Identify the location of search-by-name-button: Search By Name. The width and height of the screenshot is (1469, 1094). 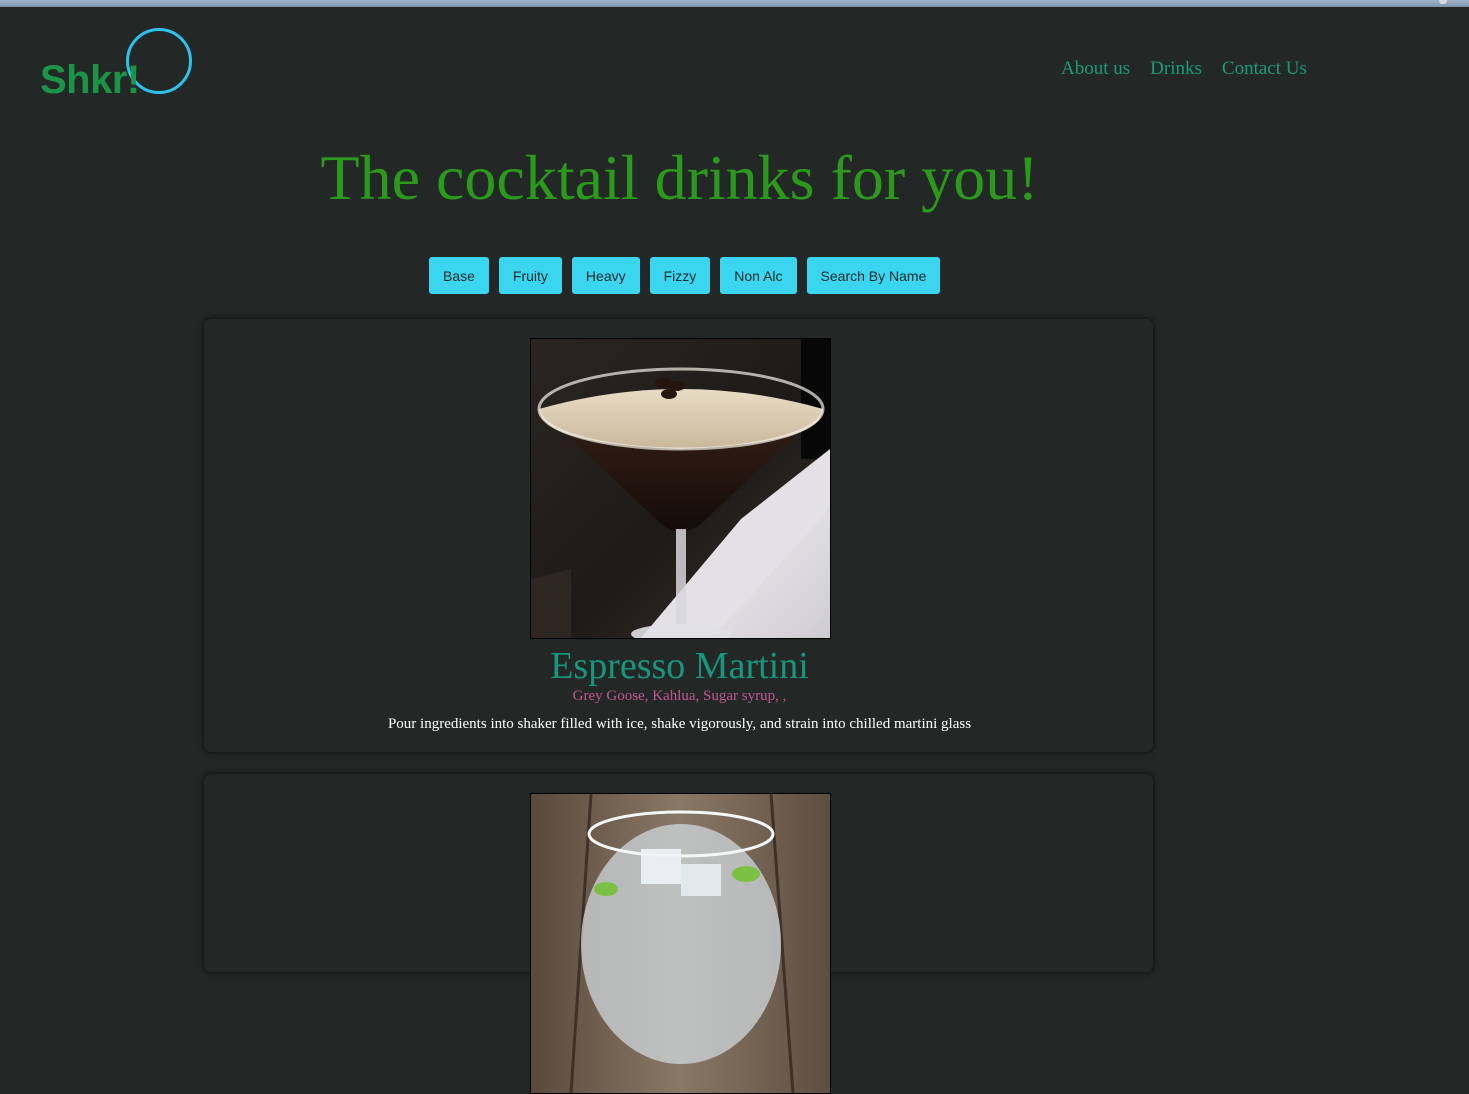
(873, 275).